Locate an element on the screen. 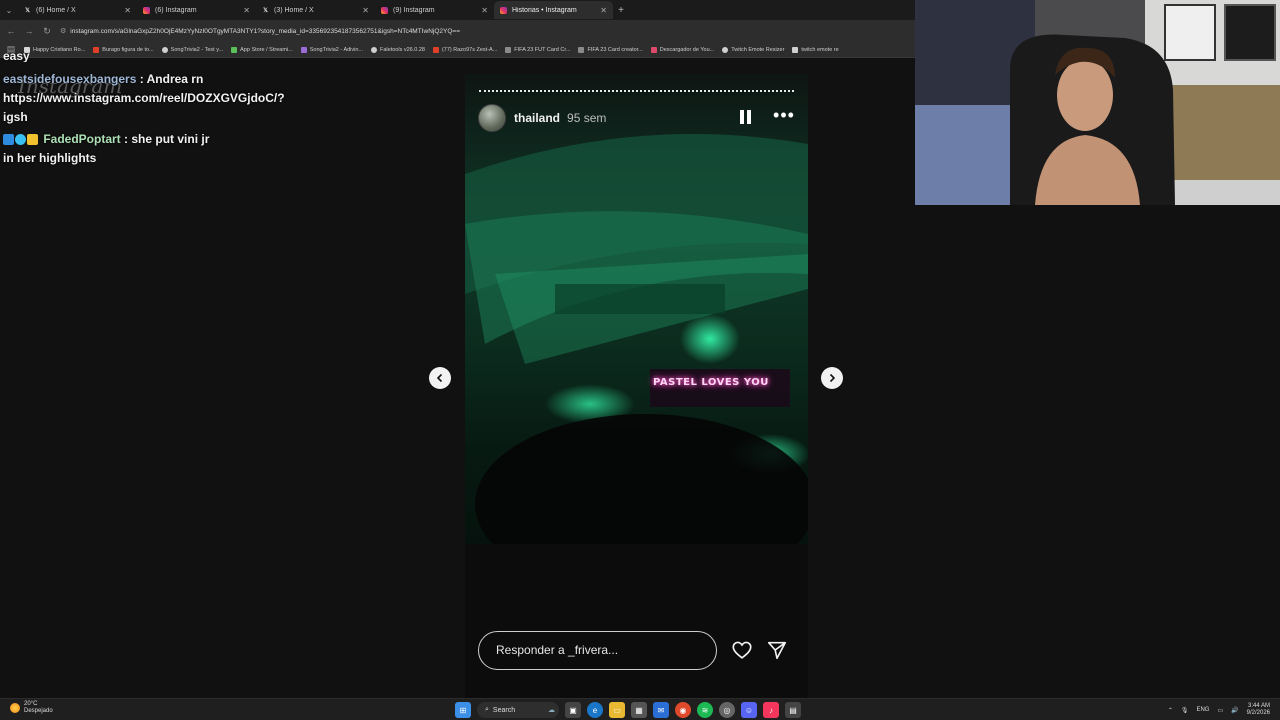  x-icon: 𝕏 is located at coordinates (27, 10).